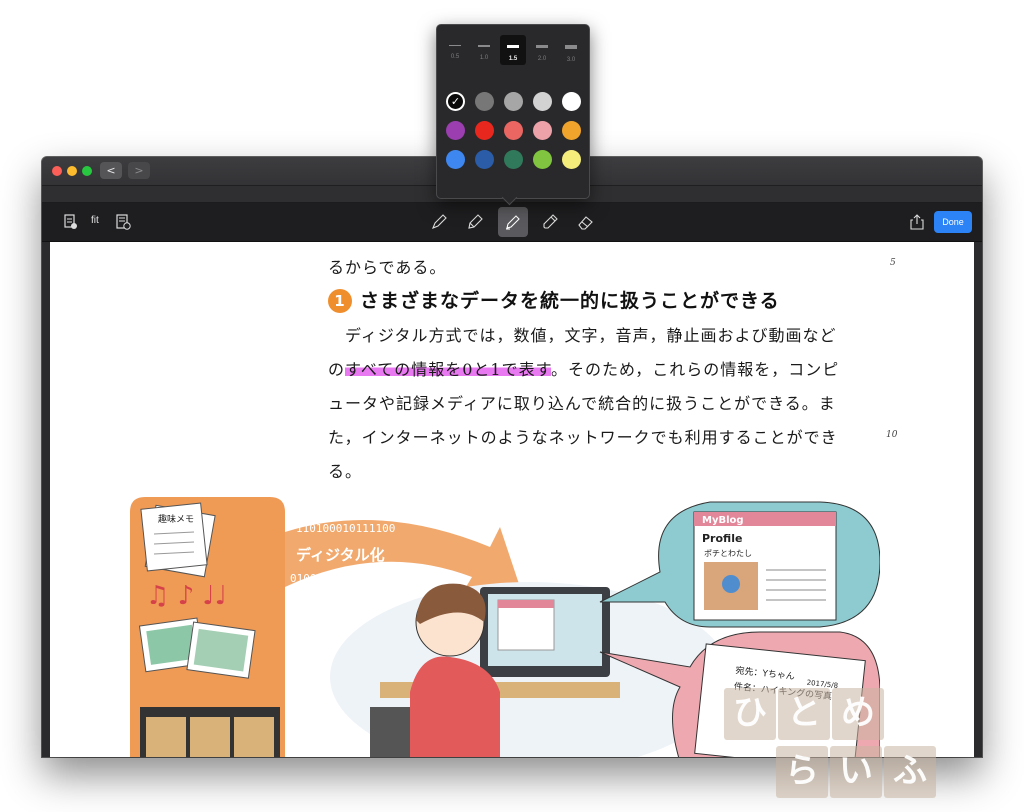 This screenshot has height=812, width=1024. I want to click on stroke-width-label: 1.0, so click(484, 57).